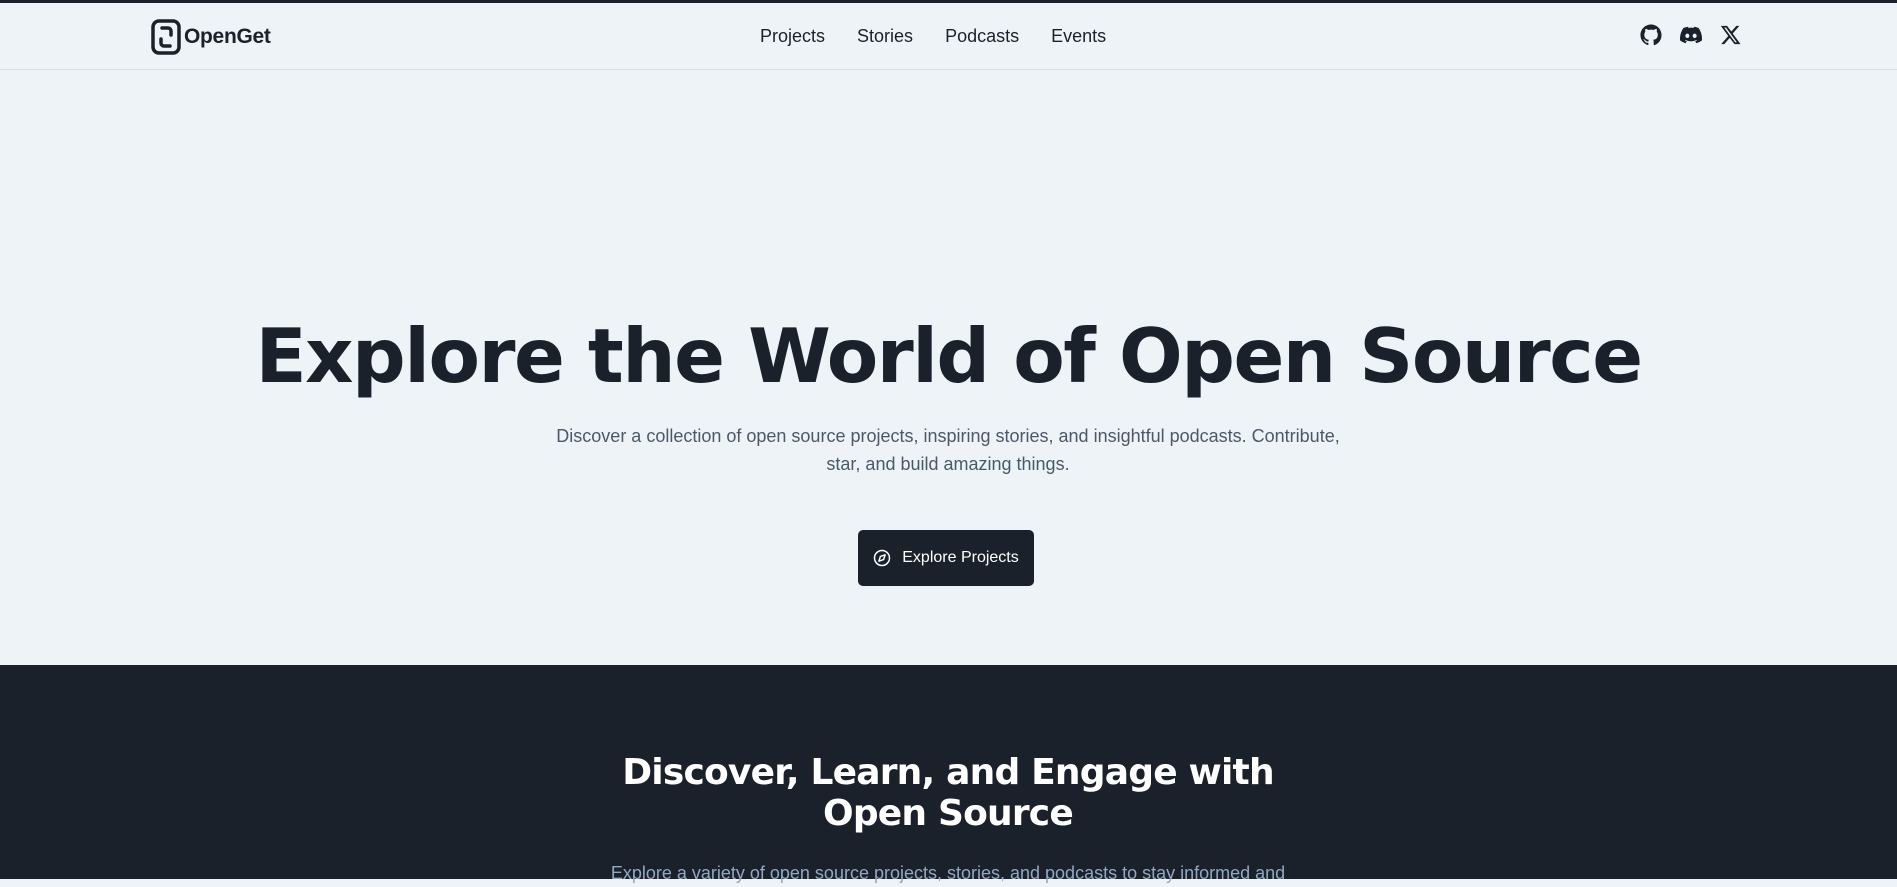  What do you see at coordinates (933, 36) in the screenshot?
I see `main-nav: Projects Stories Podcasts Events` at bounding box center [933, 36].